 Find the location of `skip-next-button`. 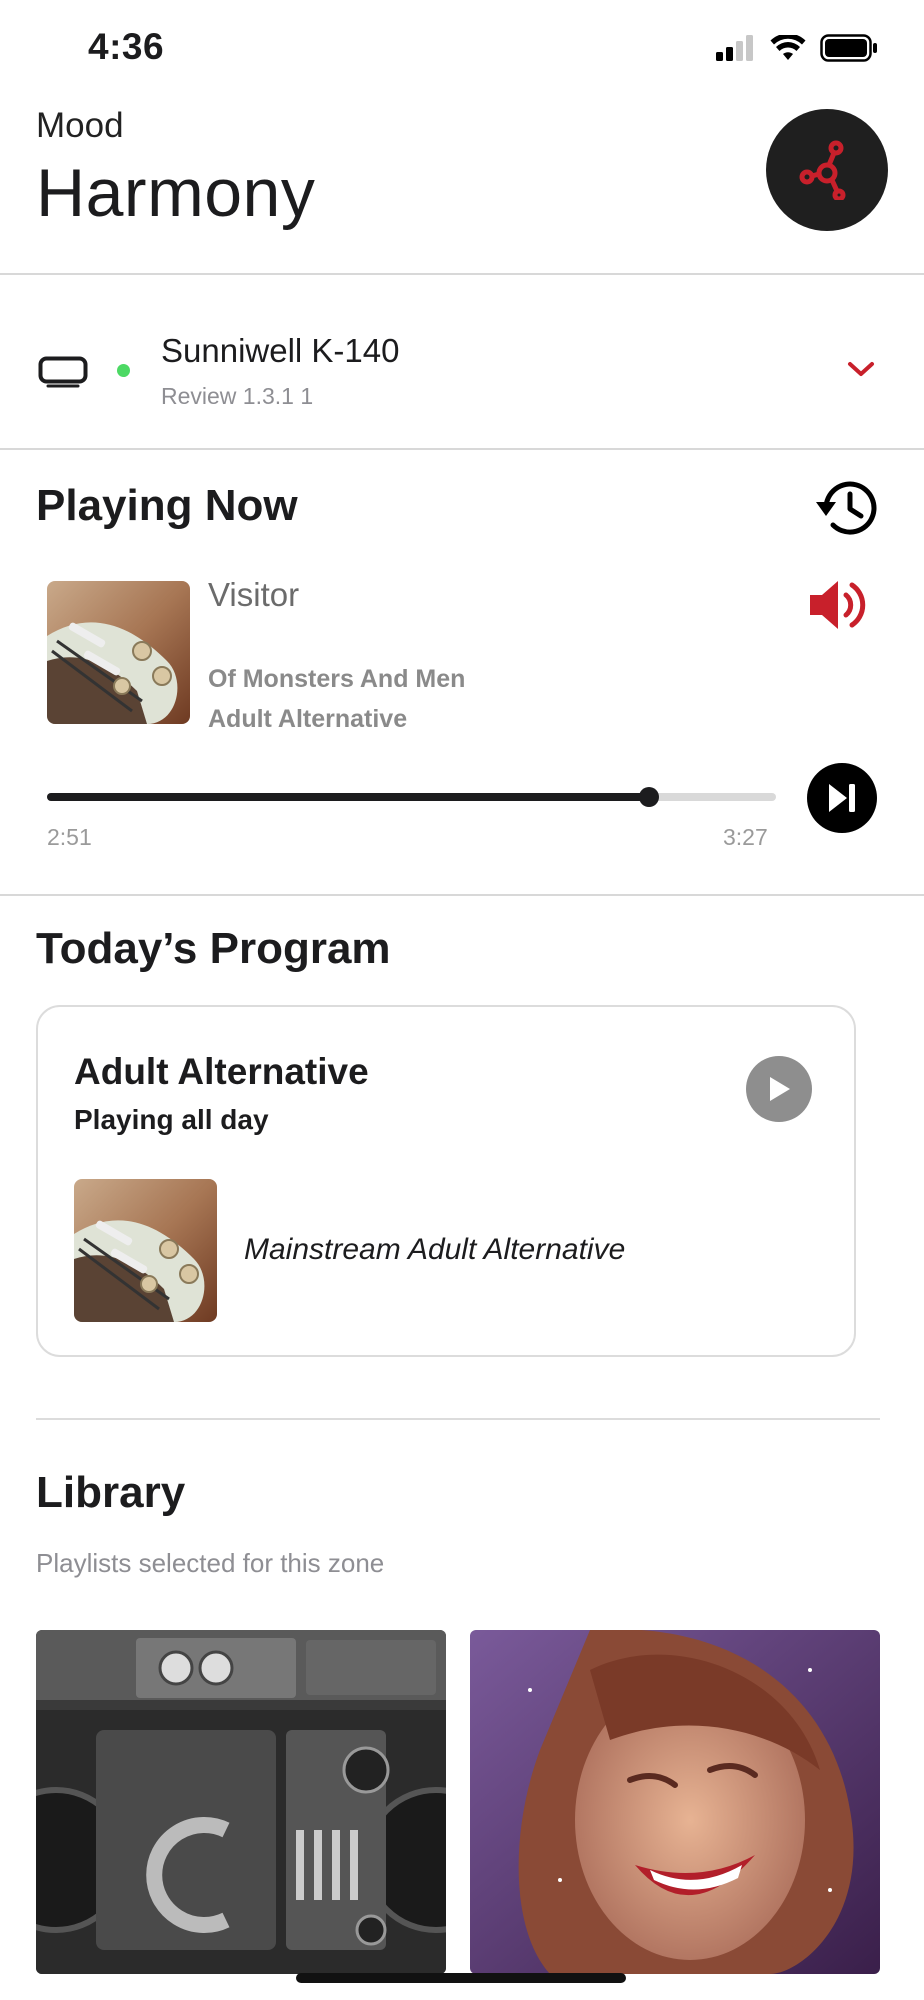

skip-next-button is located at coordinates (842, 798).